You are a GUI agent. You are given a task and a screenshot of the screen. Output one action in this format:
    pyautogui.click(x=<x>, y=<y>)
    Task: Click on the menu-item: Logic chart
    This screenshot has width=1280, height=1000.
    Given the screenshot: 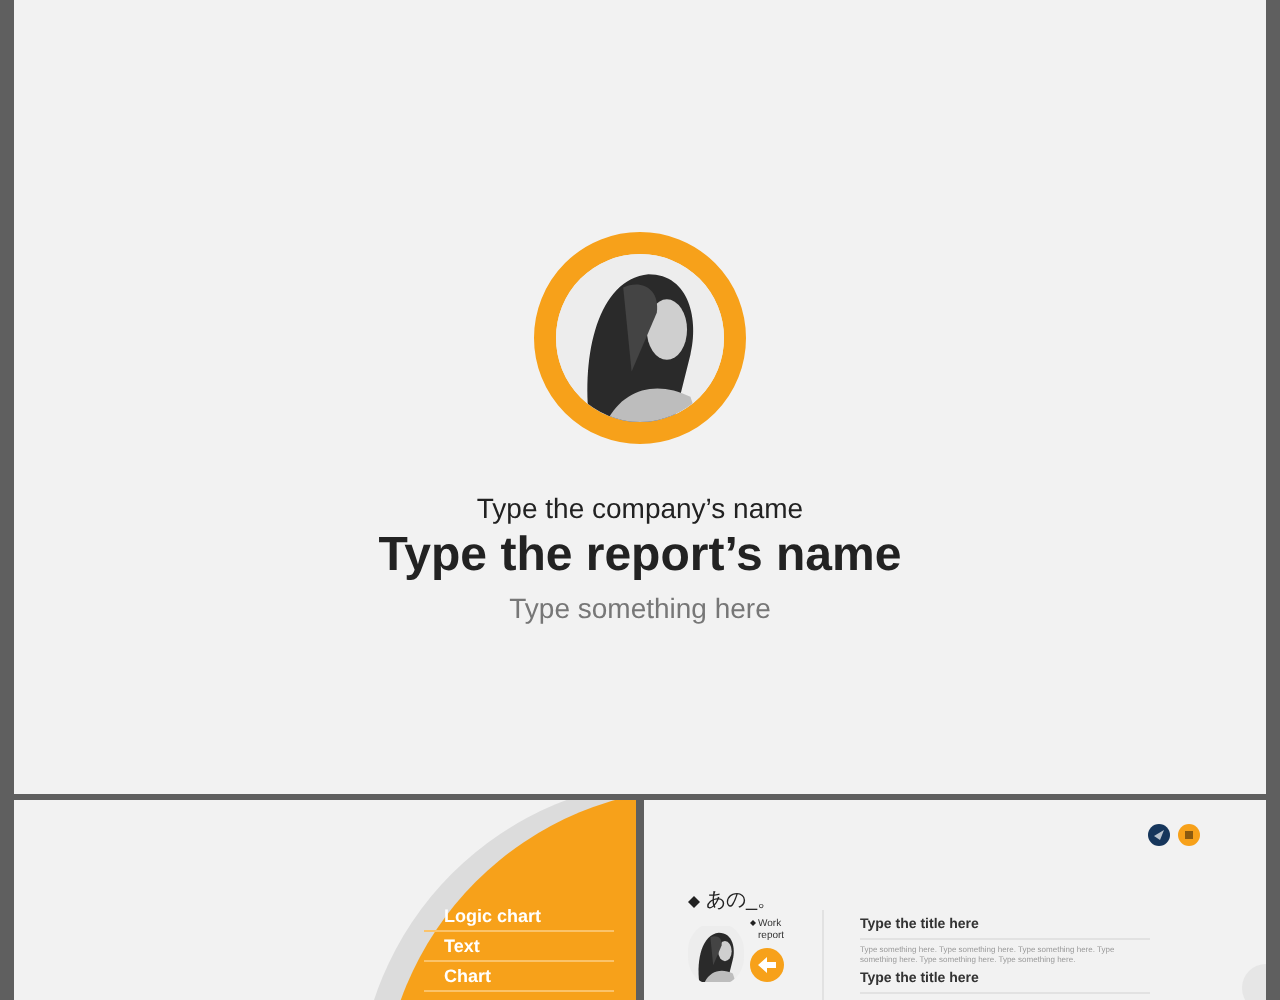 What is the action you would take?
    pyautogui.click(x=519, y=917)
    